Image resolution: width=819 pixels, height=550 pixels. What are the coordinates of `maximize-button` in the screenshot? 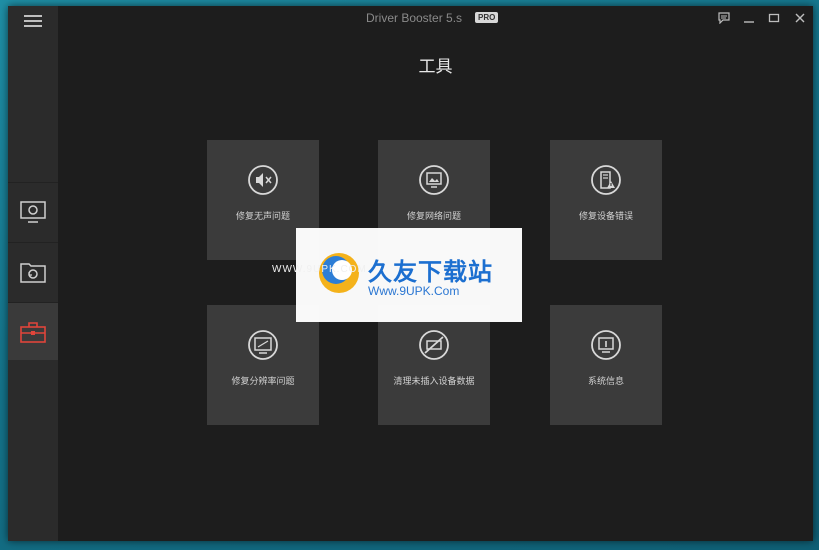 It's located at (774, 18).